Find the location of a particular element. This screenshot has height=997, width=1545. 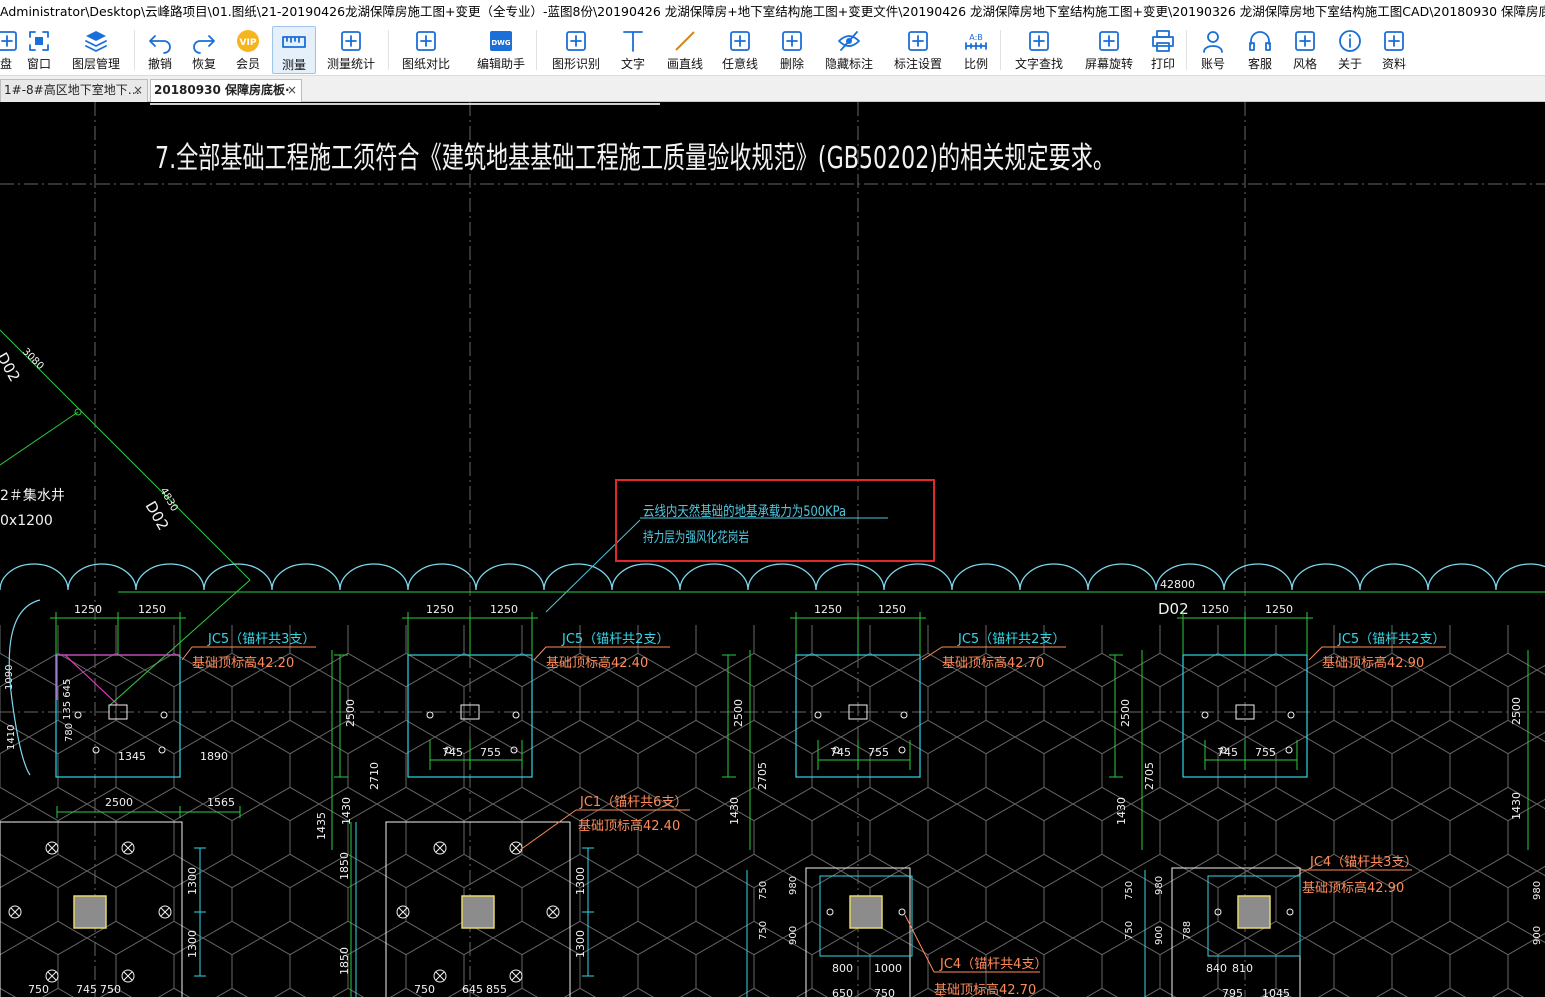

toolbar-button-19: 屏幕旋转 is located at coordinates (1109, 50).